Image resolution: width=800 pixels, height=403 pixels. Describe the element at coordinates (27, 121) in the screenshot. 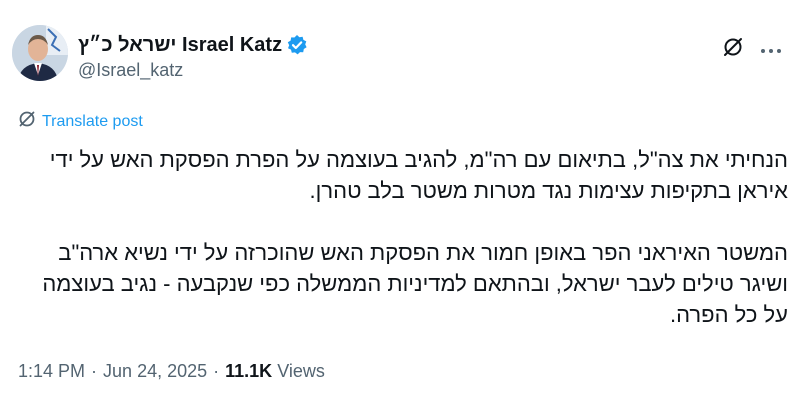

I see `translate-icon` at that location.